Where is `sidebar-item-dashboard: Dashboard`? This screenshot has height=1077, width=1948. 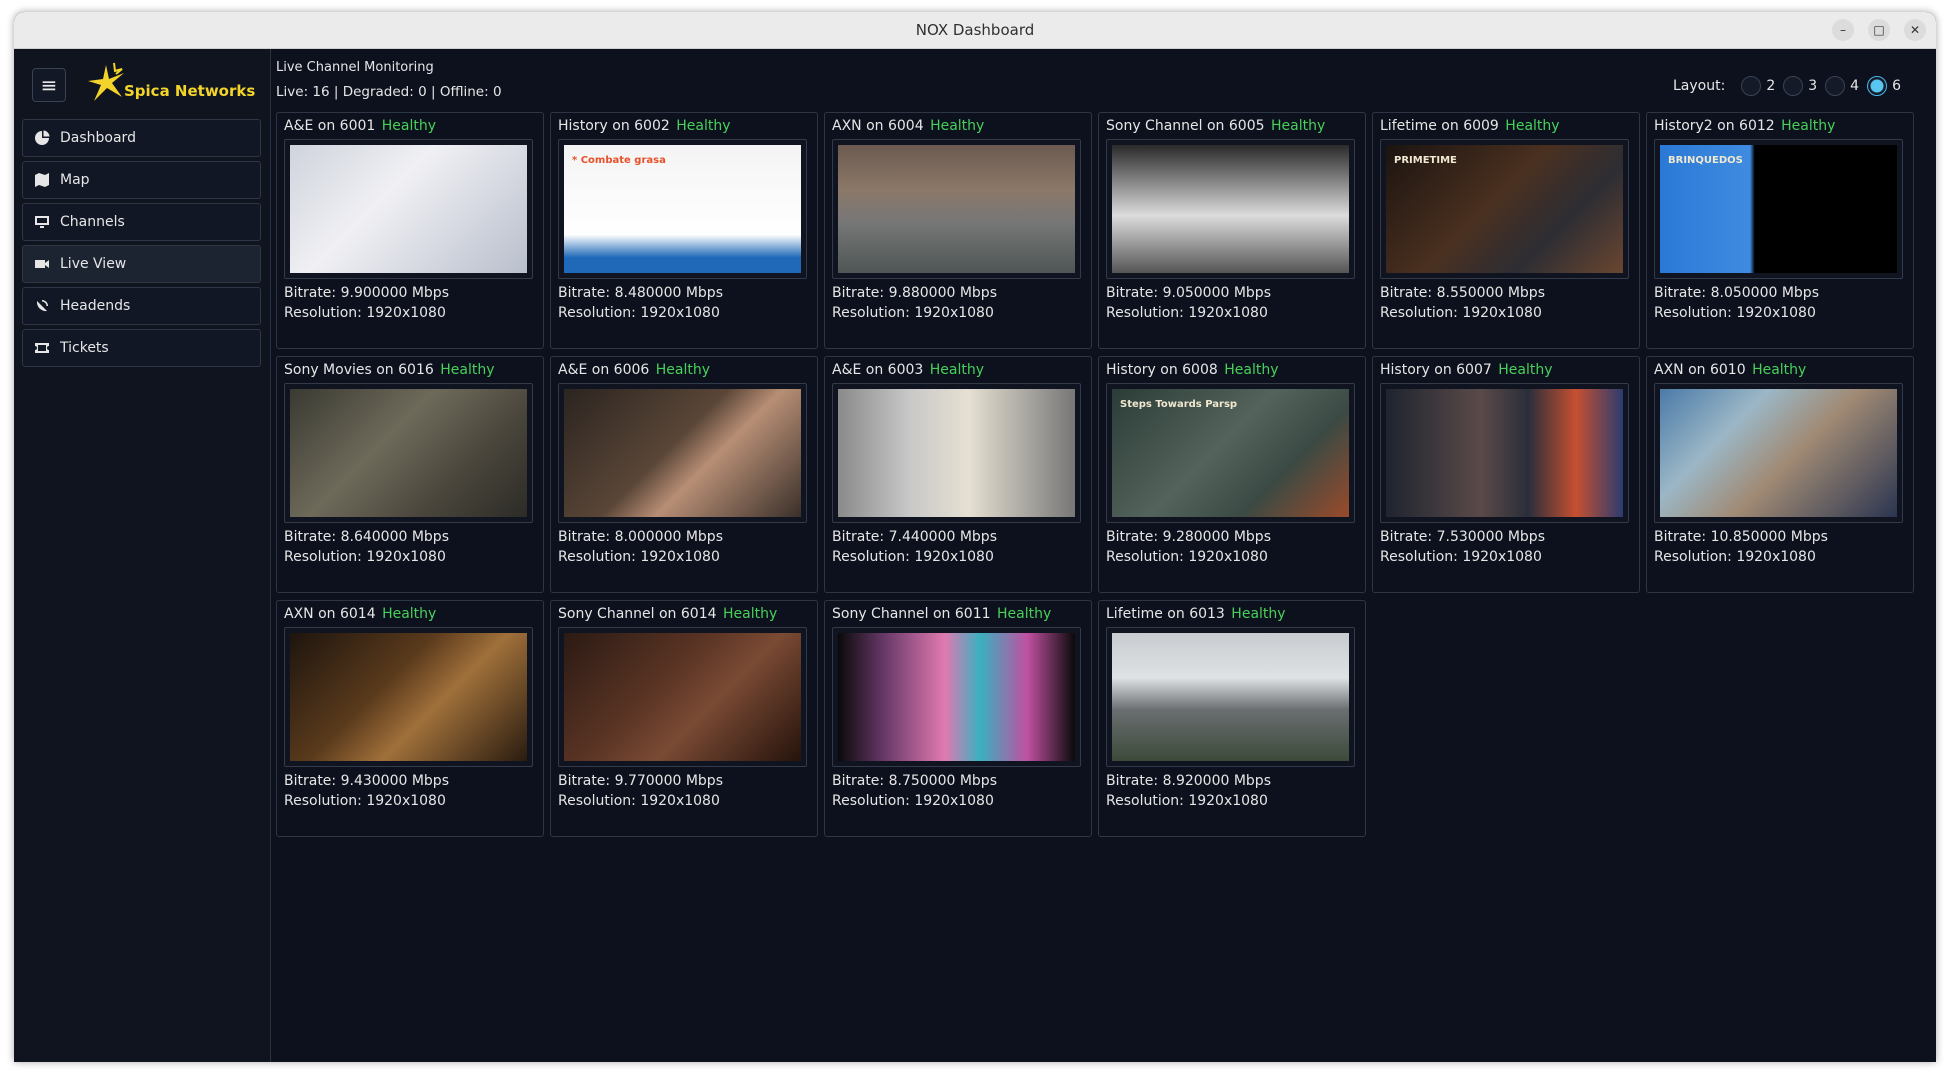 sidebar-item-dashboard: Dashboard is located at coordinates (141, 138).